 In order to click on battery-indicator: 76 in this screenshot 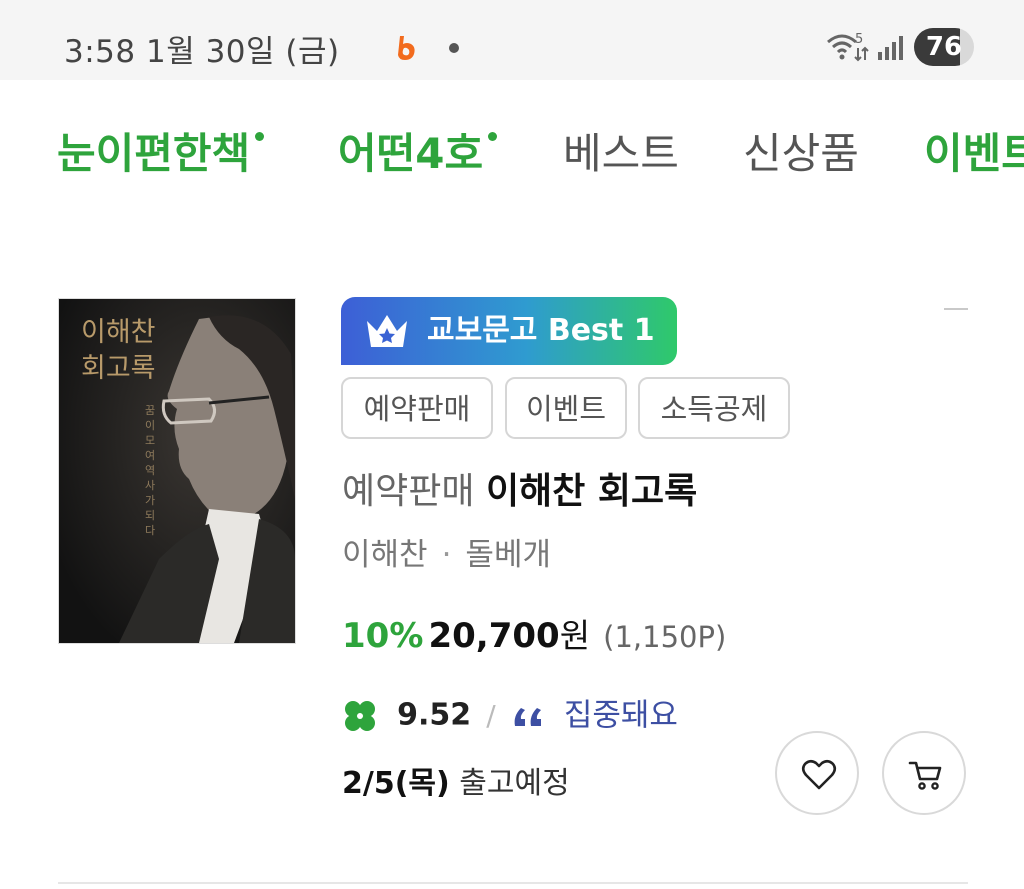, I will do `click(944, 47)`.